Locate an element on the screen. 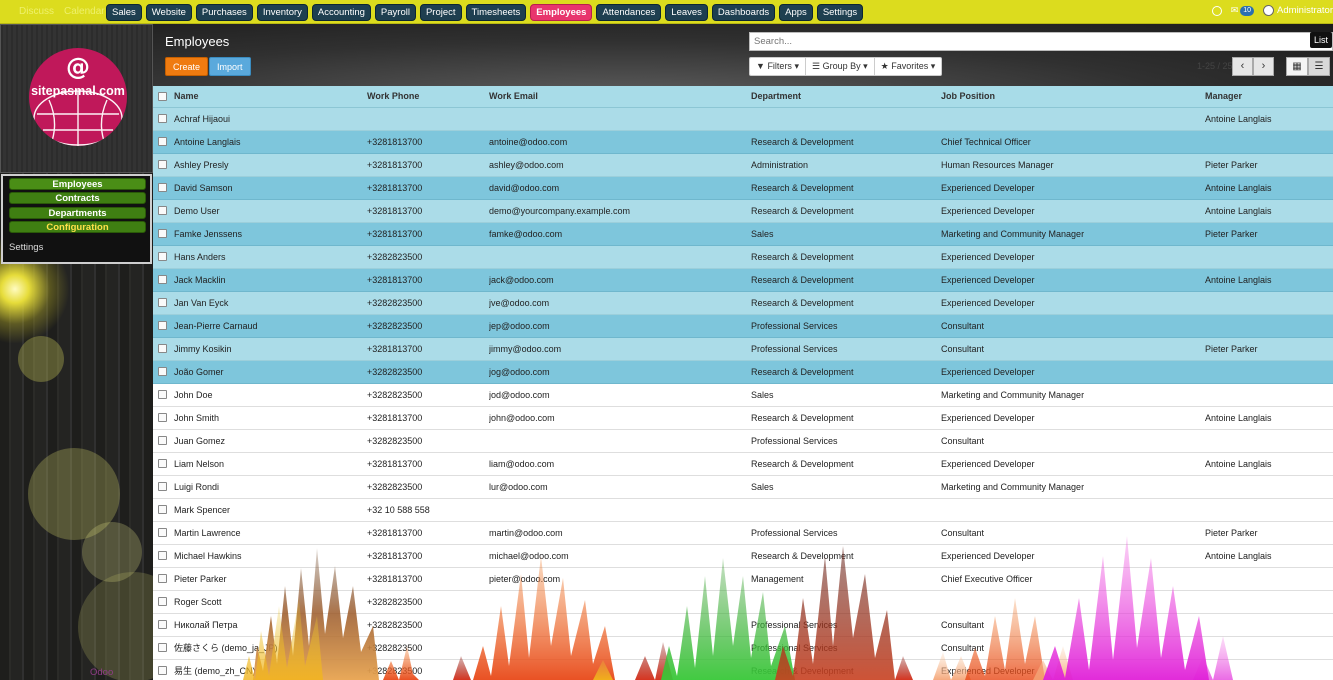 The height and width of the screenshot is (680, 1333). sidebar-item-configuration: Configuration is located at coordinates (77, 227).